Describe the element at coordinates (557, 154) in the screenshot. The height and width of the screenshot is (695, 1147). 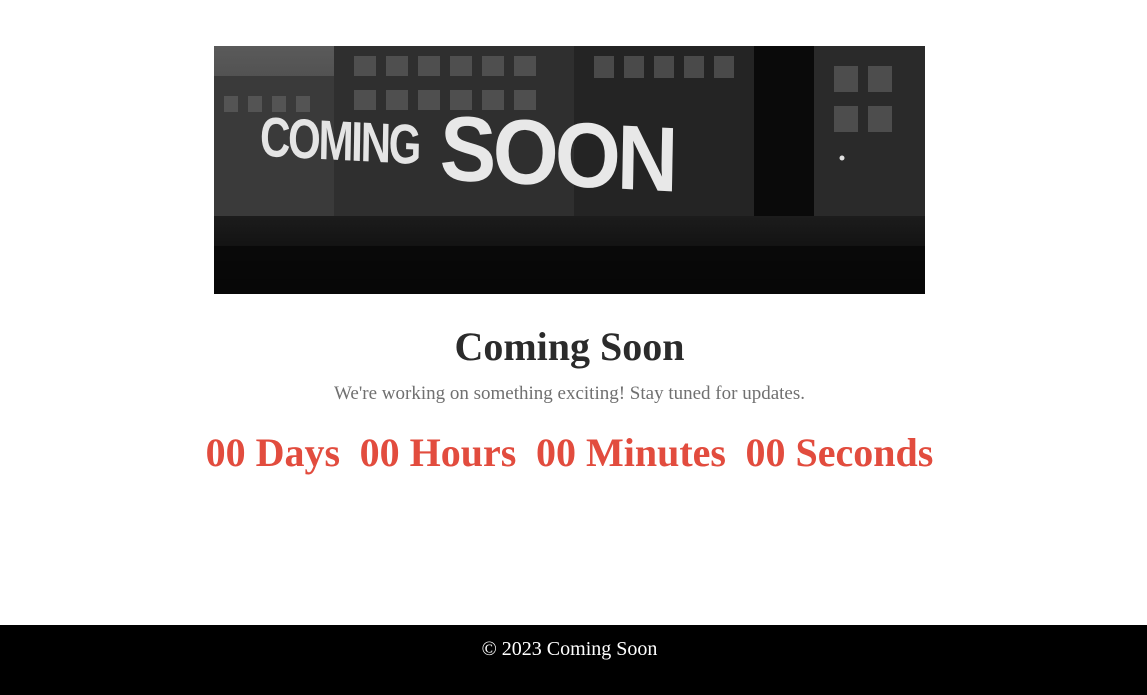
I see `hero-word-soon: SOON` at that location.